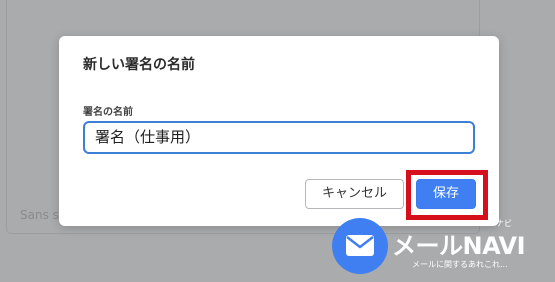 Image resolution: width=555 pixels, height=282 pixels. What do you see at coordinates (459, 246) in the screenshot?
I see `watermark-brand: メールNAVI` at bounding box center [459, 246].